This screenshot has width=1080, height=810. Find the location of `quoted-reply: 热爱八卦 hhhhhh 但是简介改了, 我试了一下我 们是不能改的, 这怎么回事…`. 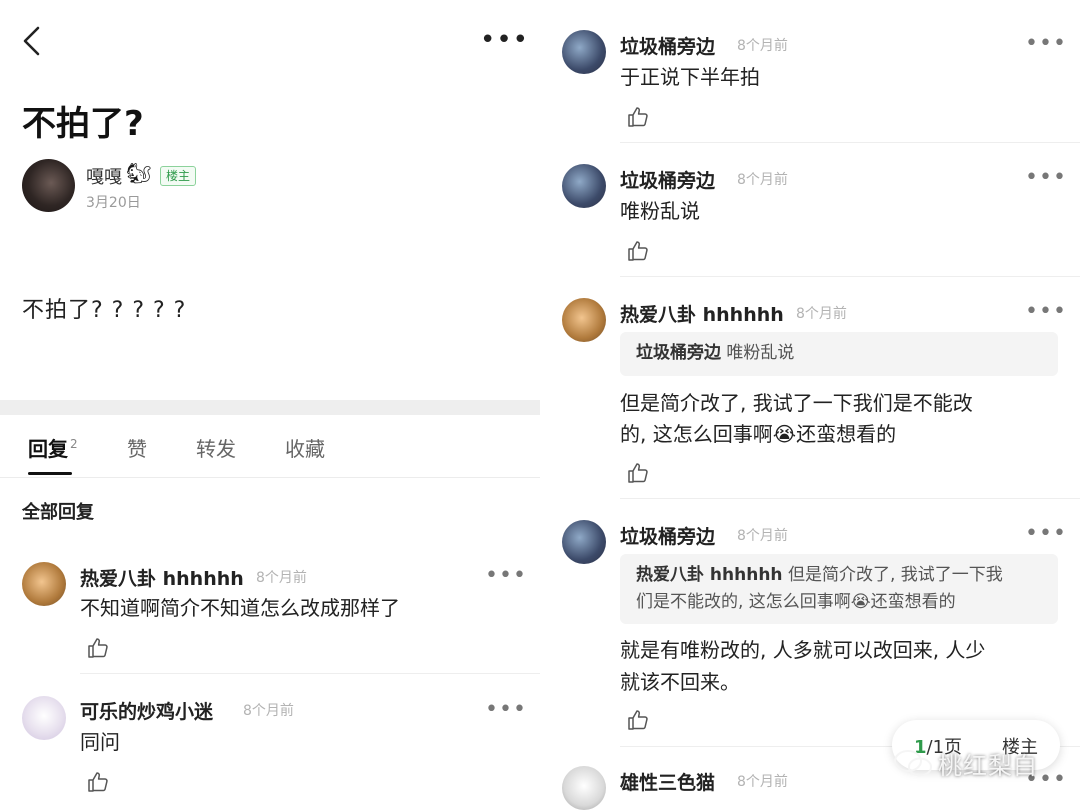

quoted-reply: 热爱八卦 hhhhhh 但是简介改了, 我试了一下我 们是不能改的, 这怎么回事… is located at coordinates (839, 589).